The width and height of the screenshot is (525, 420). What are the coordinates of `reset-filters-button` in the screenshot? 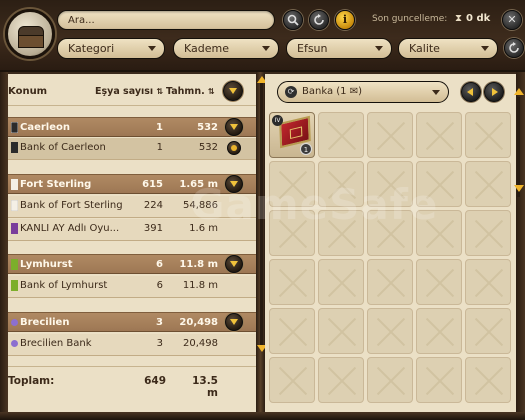 It's located at (514, 48).